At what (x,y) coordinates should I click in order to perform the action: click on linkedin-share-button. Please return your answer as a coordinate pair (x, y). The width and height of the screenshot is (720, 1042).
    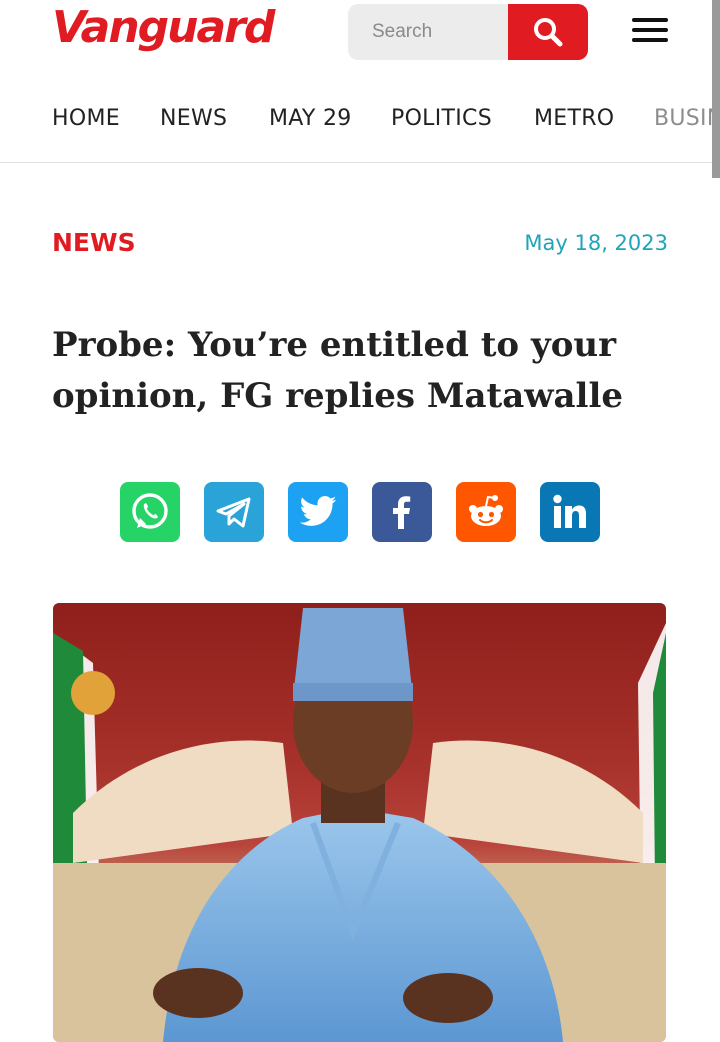
    Looking at the image, I should click on (570, 512).